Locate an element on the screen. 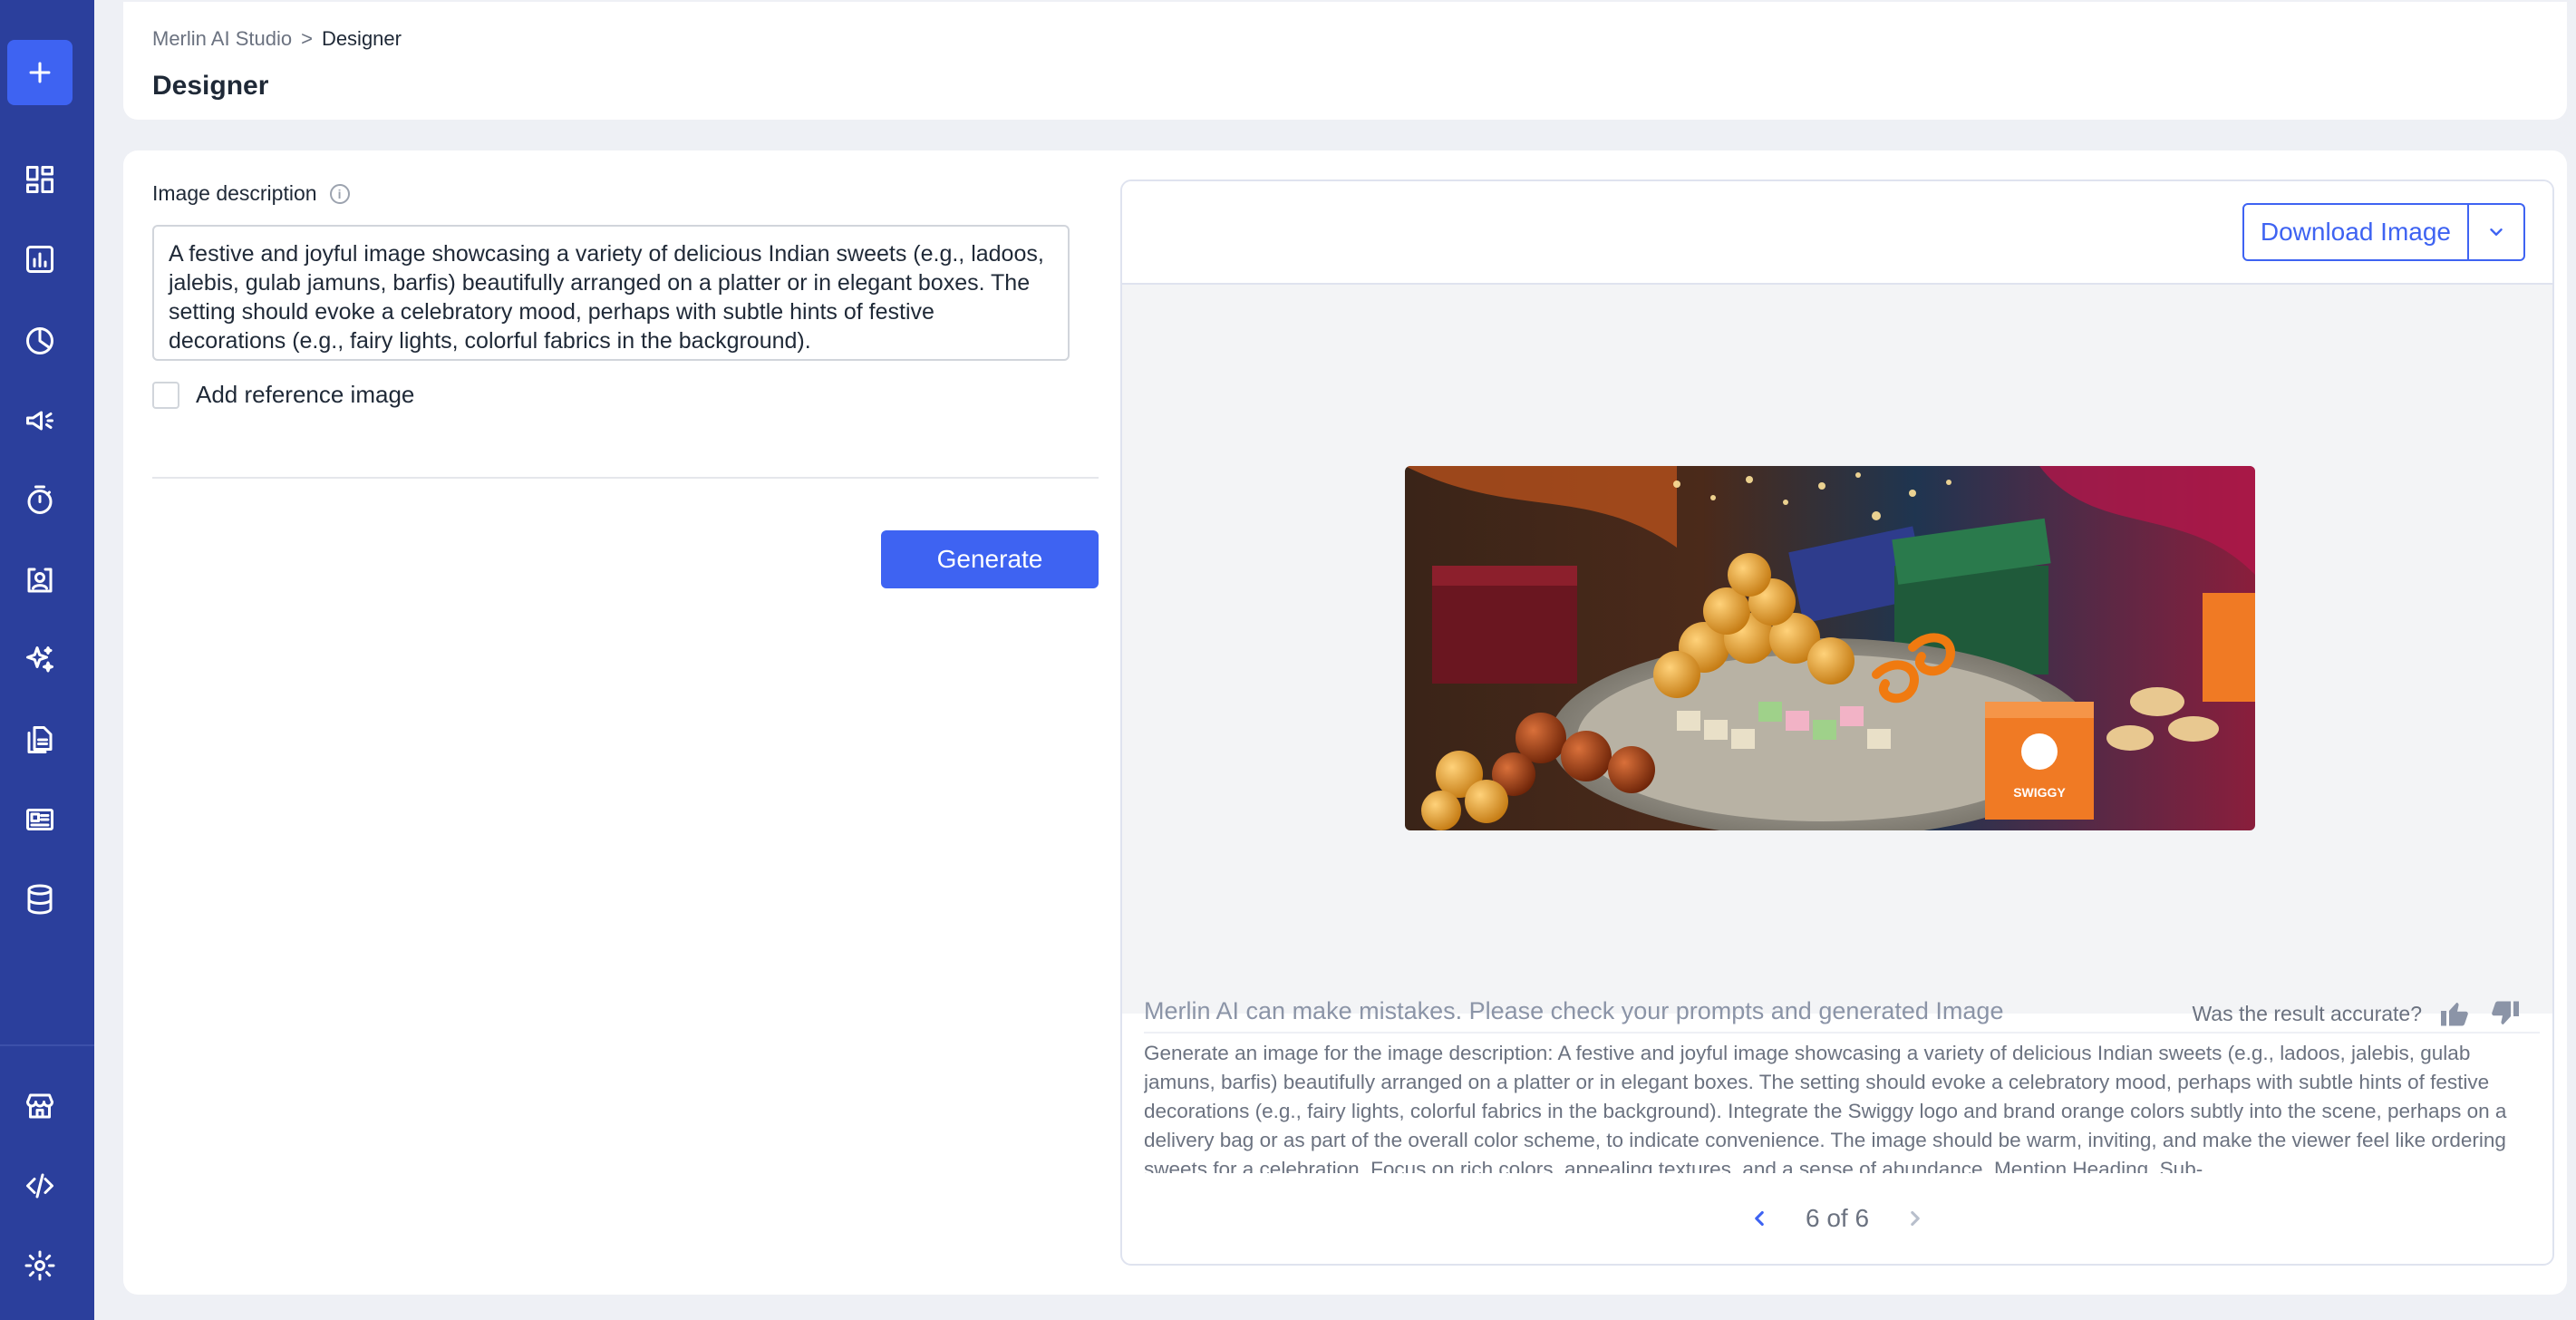  feedback-row: Was the result accurate? is located at coordinates (2357, 1014).